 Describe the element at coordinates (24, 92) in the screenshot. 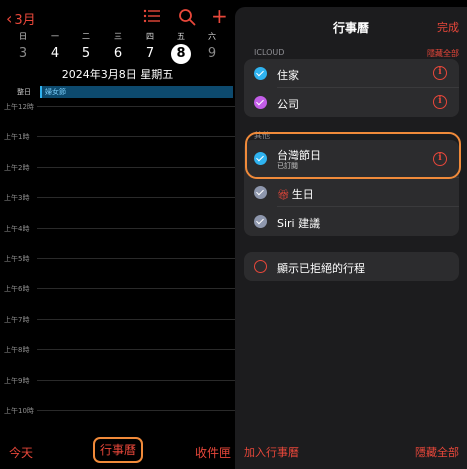

I see `all-day-label: 整日` at that location.